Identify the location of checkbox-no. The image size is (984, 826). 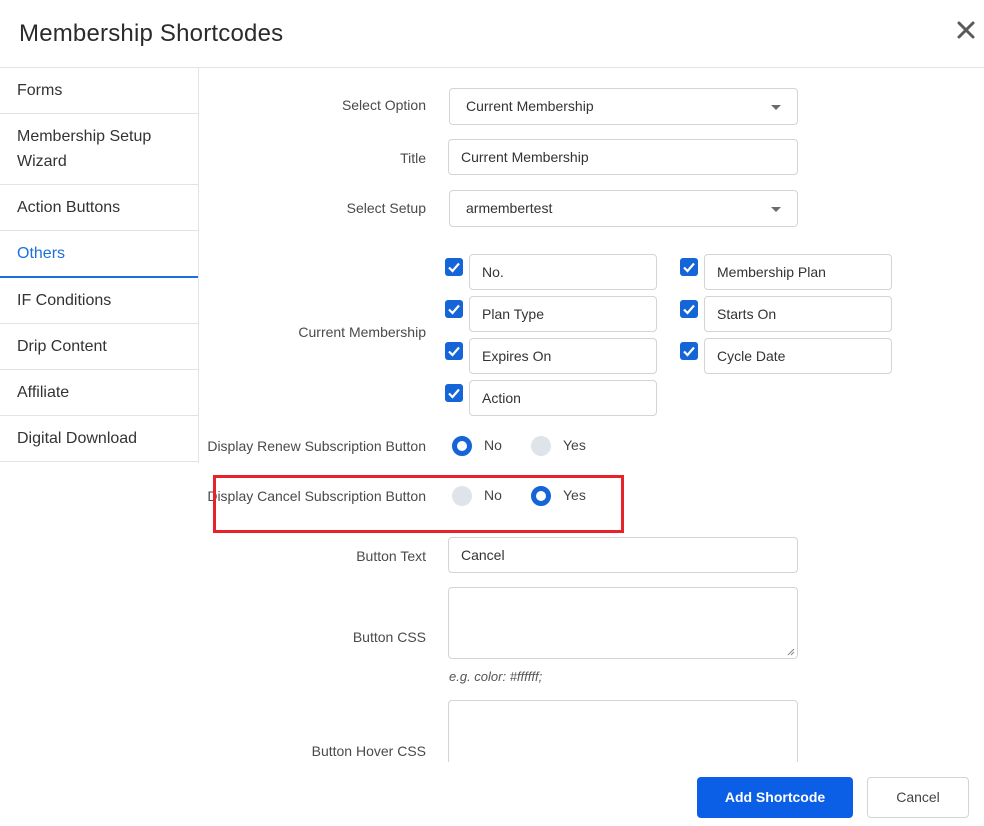
(454, 267).